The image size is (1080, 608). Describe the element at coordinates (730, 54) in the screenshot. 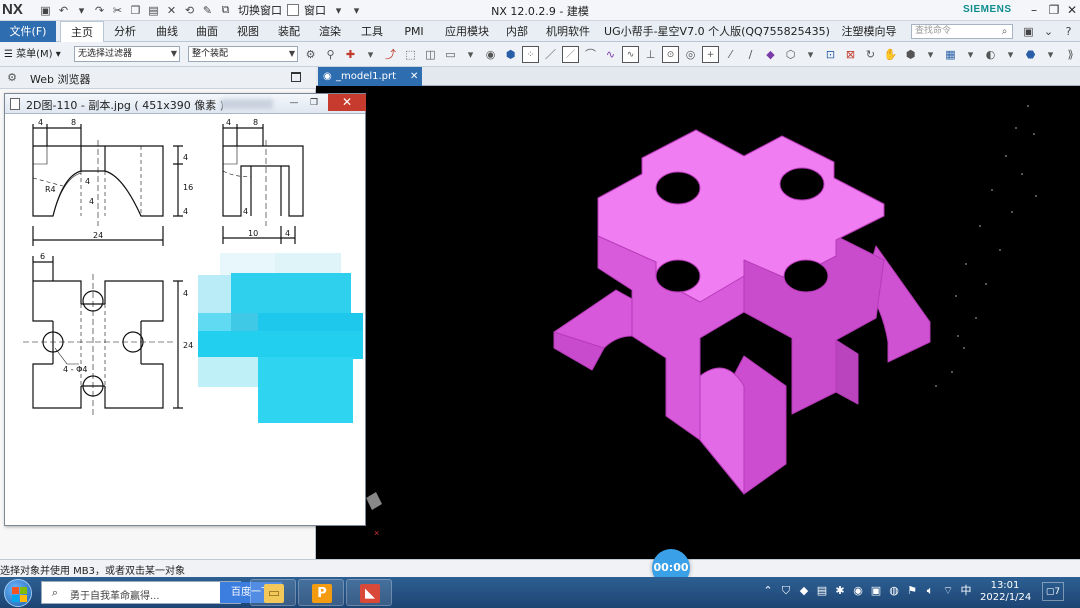

I see `point-on-curve-icon: ⁄` at that location.